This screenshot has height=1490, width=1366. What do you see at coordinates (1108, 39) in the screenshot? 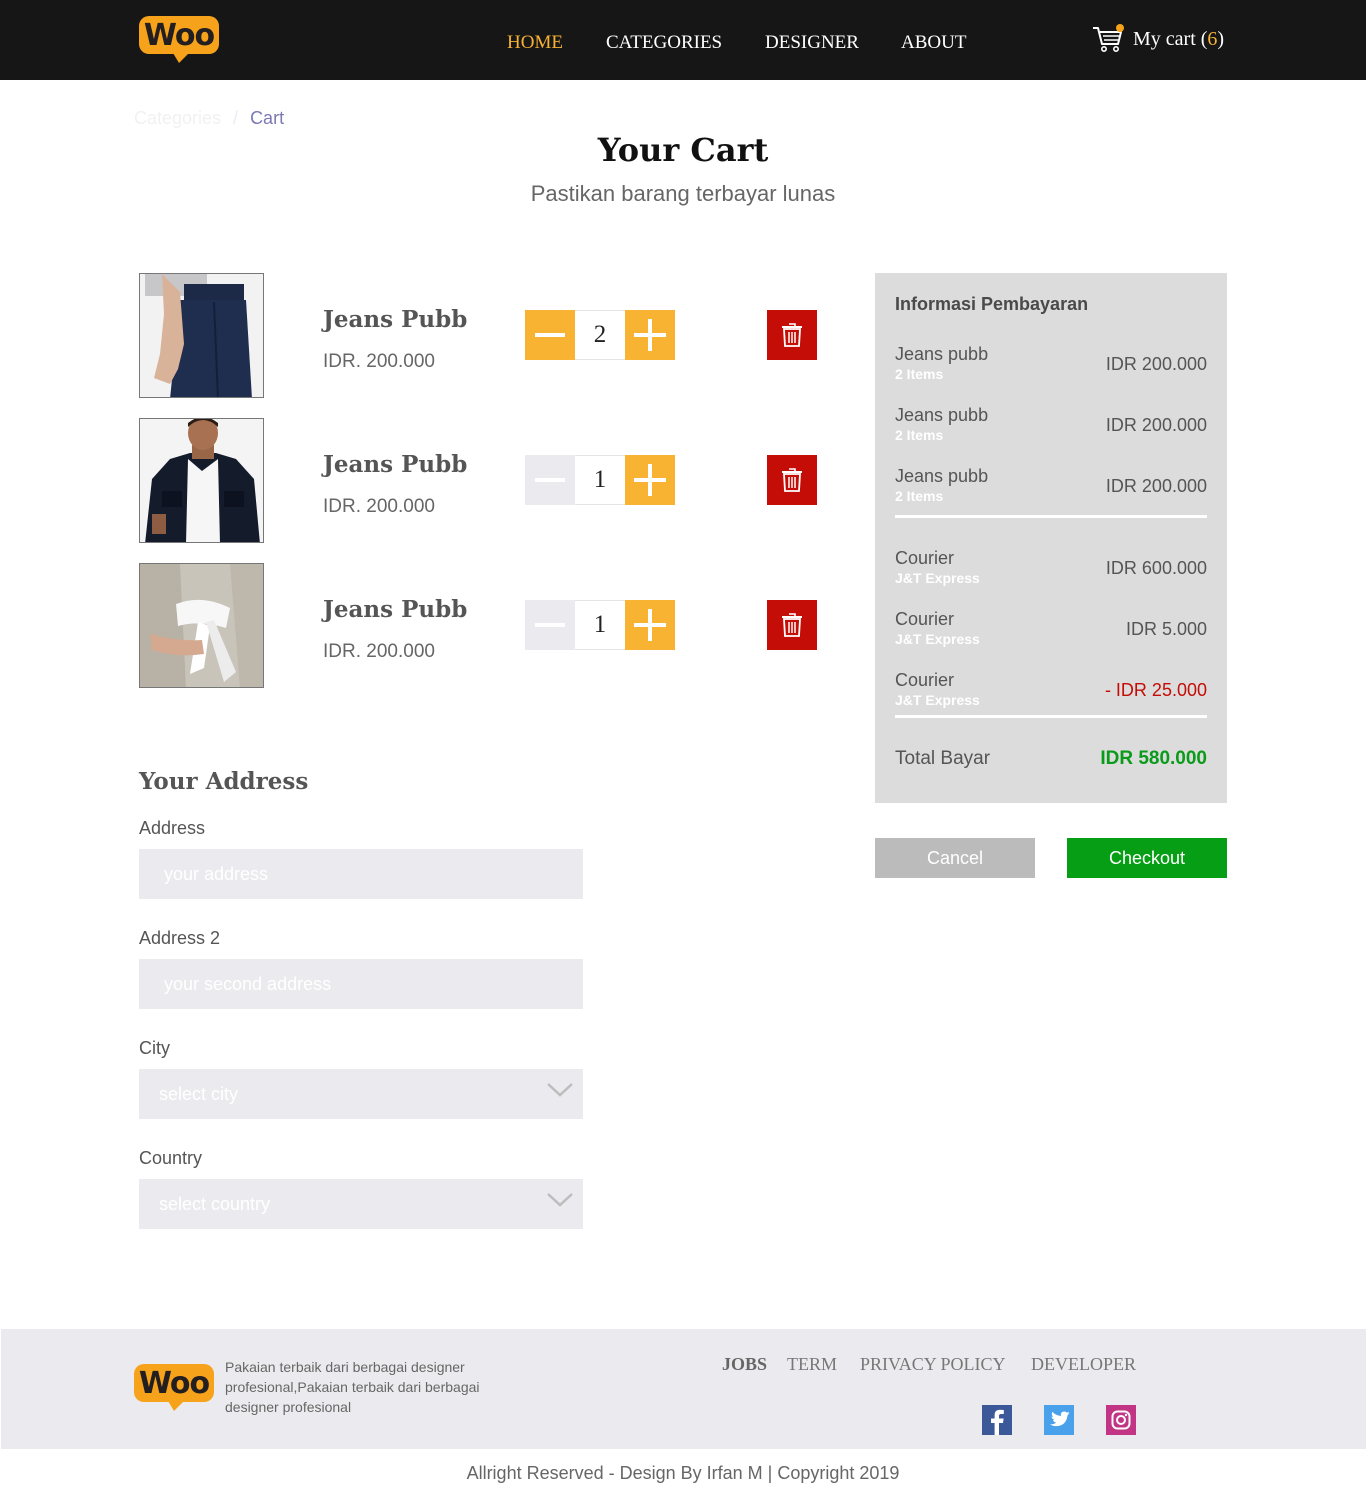
I see `shopping-cart-icon` at bounding box center [1108, 39].